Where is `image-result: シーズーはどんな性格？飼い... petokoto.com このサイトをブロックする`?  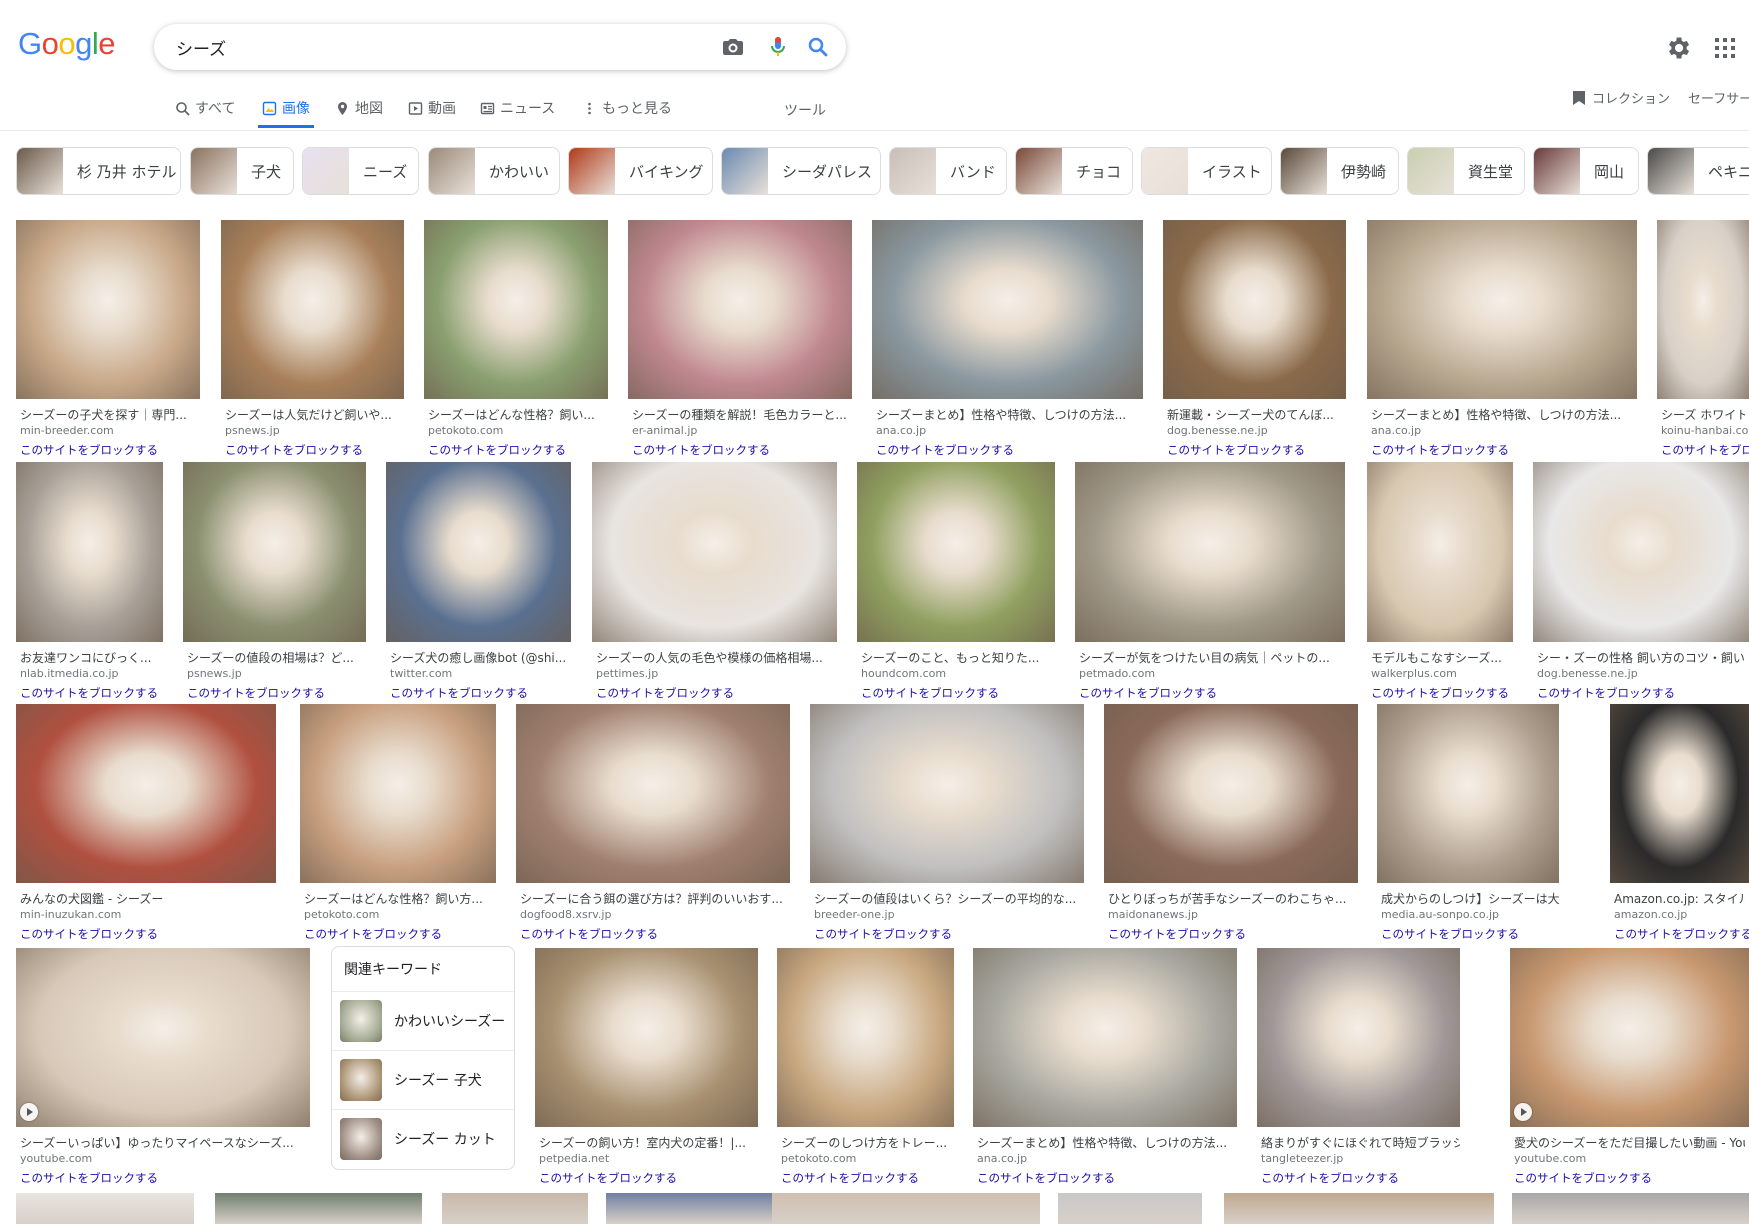 image-result: シーズーはどんな性格？飼い... petokoto.com このサイトをブロックする is located at coordinates (516, 338).